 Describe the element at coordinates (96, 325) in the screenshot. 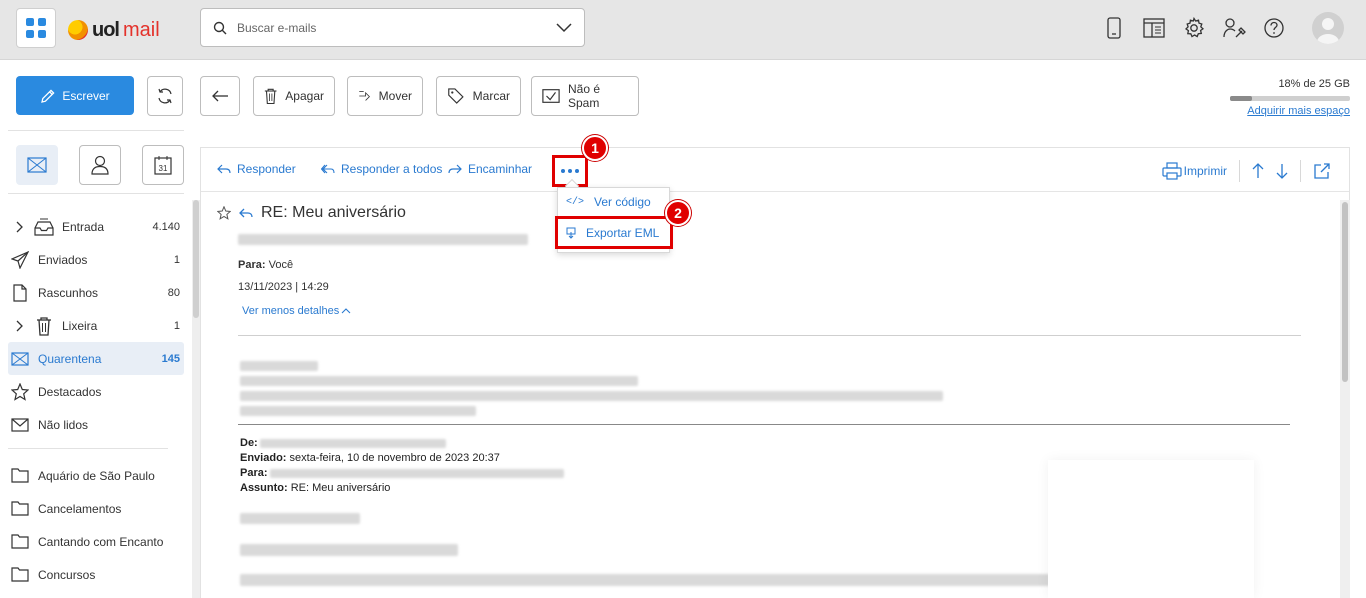

I see `folder-trash: Lixeira 1` at that location.